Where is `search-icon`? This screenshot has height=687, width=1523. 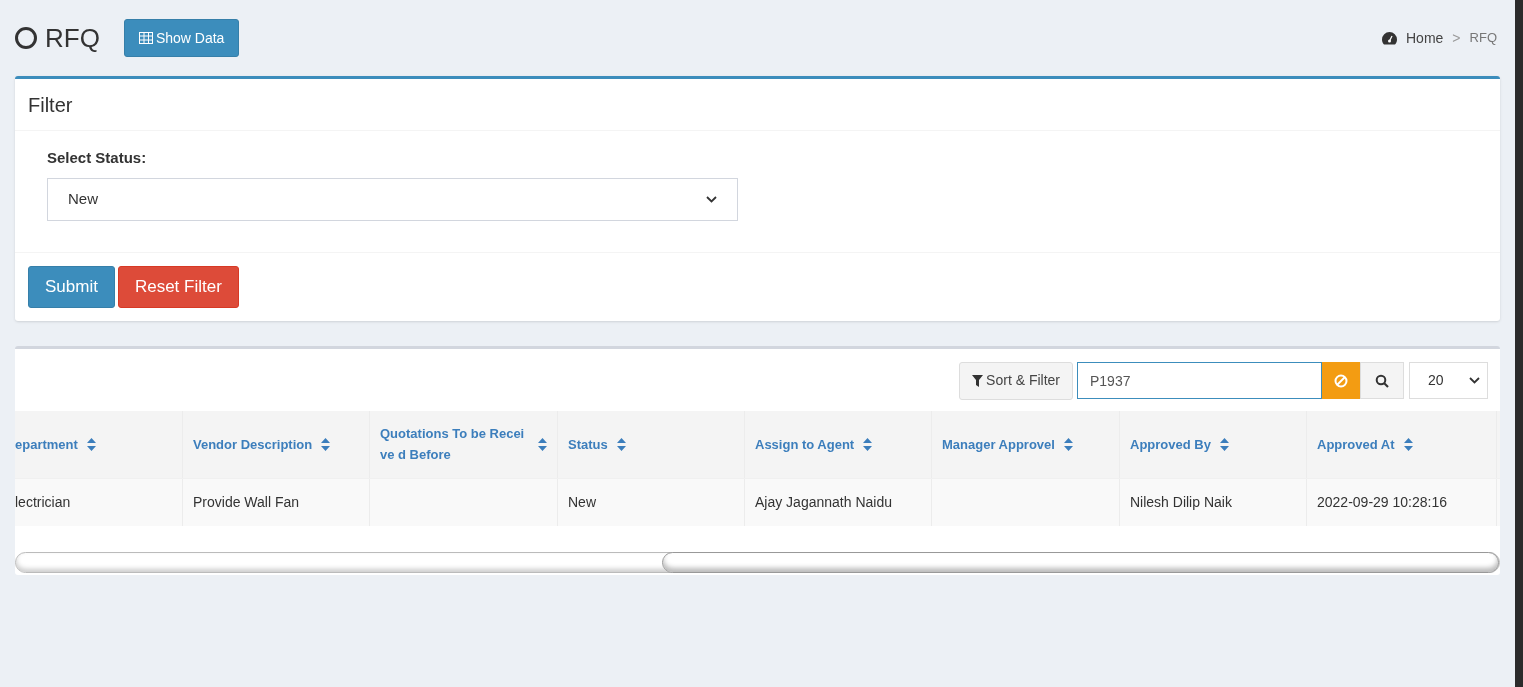 search-icon is located at coordinates (1382, 380).